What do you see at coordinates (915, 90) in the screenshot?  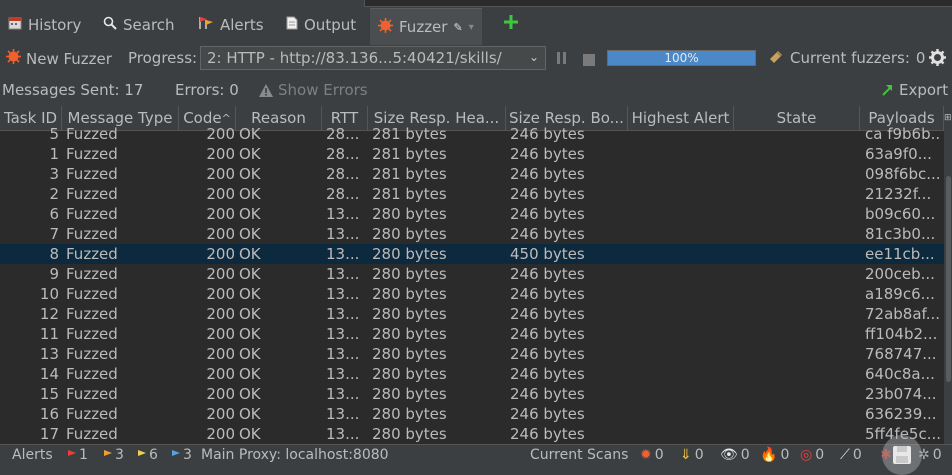 I see `export-button: Export` at bounding box center [915, 90].